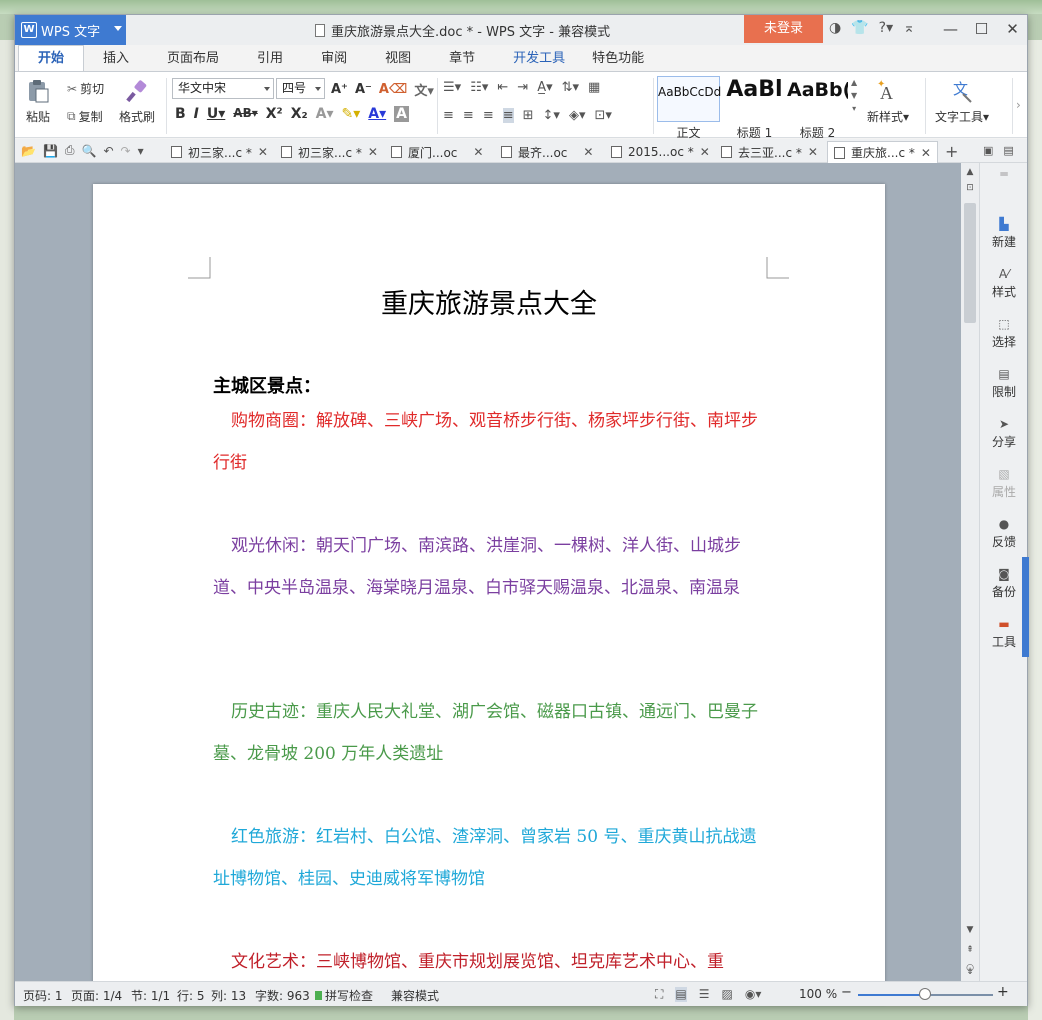 The image size is (1042, 1020). Describe the element at coordinates (116, 59) in the screenshot. I see `tab-insert: 插入` at that location.